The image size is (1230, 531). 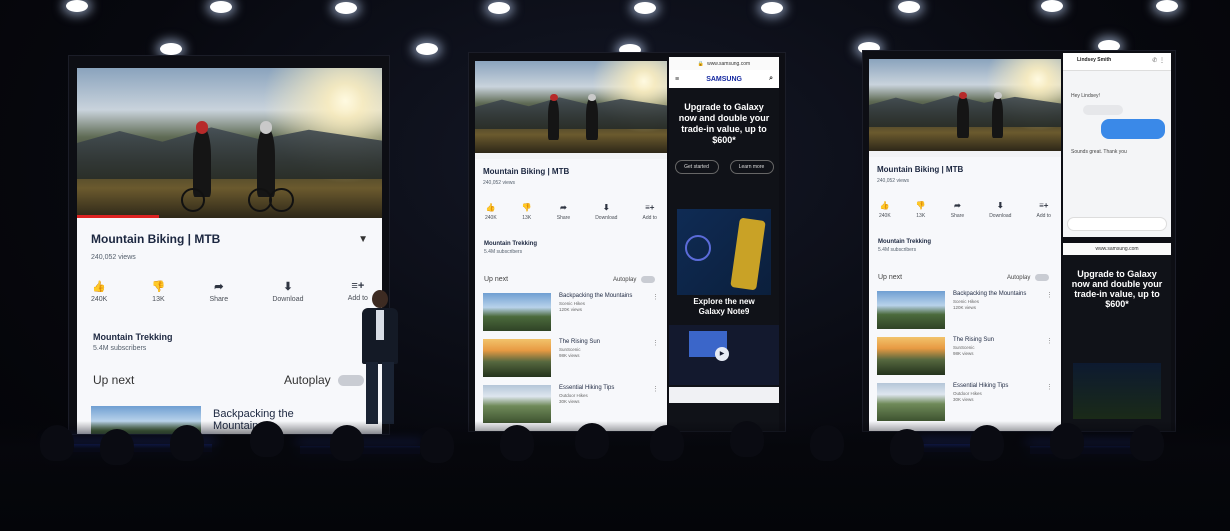 I want to click on messages-header: Lindsey Smith ✆ ⋮, so click(x=1117, y=62).